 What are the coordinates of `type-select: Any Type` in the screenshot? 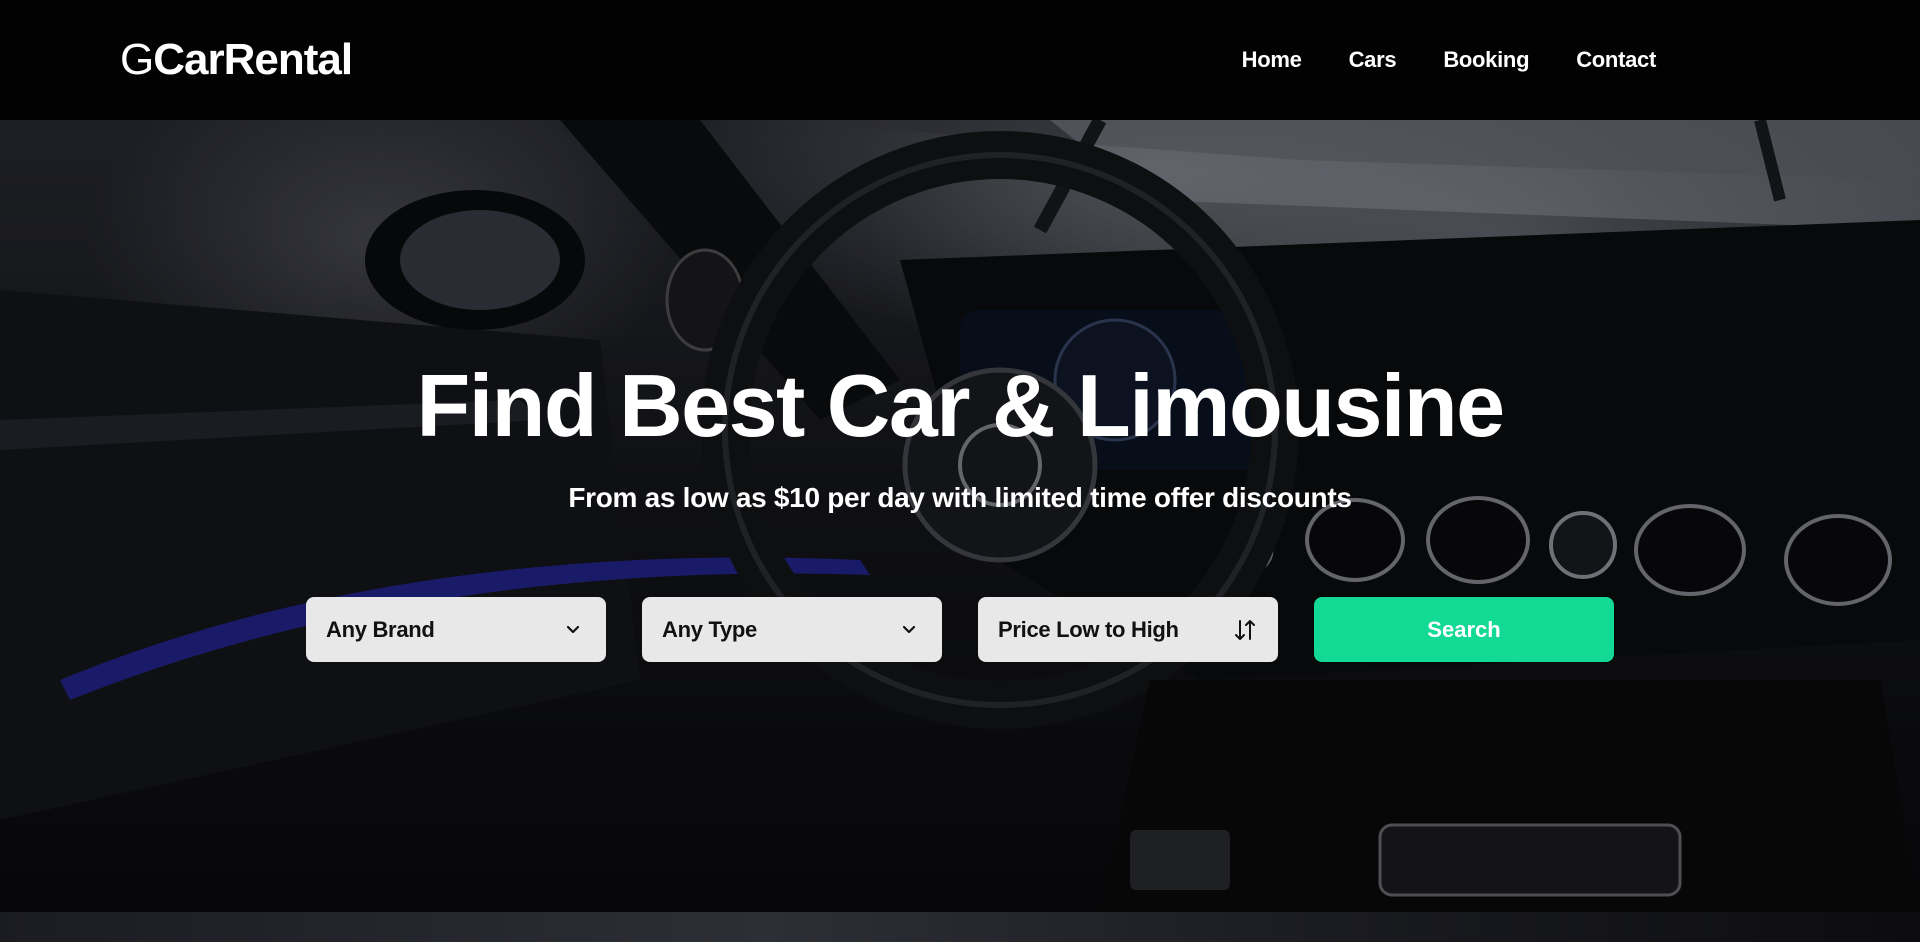 It's located at (792, 629).